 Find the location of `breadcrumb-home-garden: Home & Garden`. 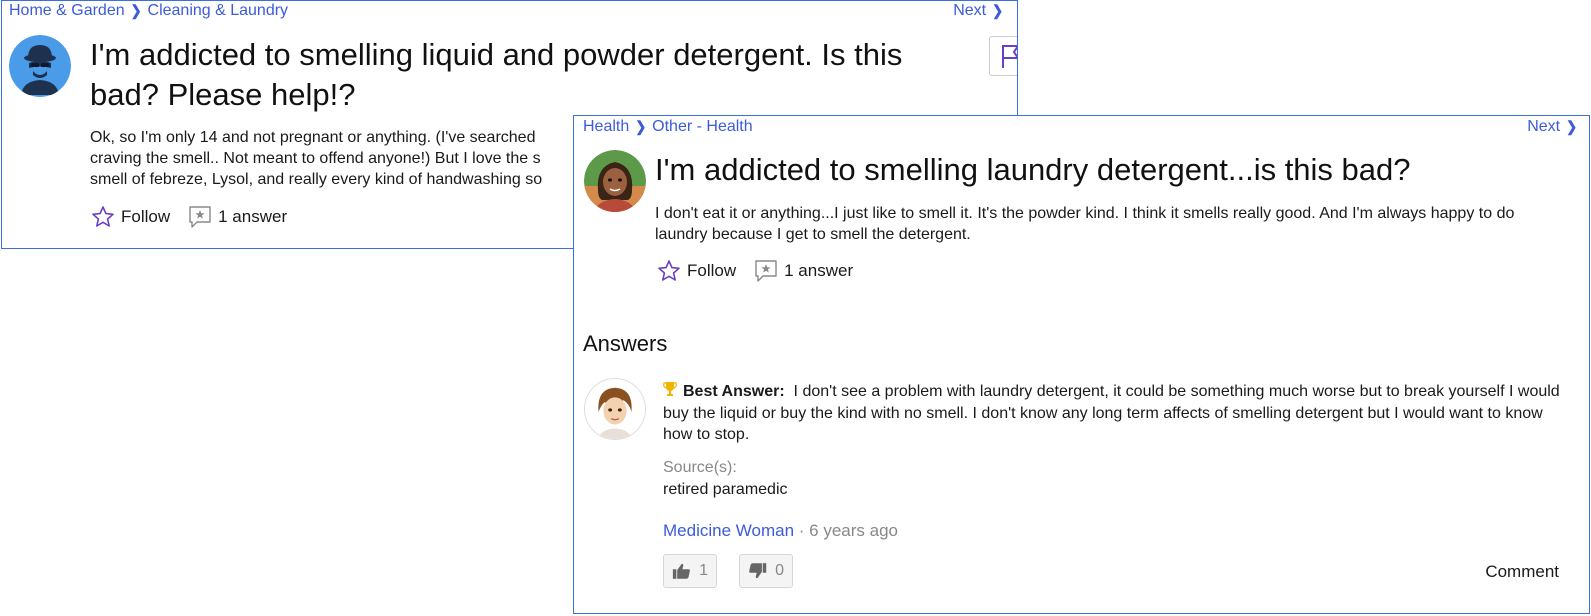

breadcrumb-home-garden: Home & Garden is located at coordinates (67, 11).